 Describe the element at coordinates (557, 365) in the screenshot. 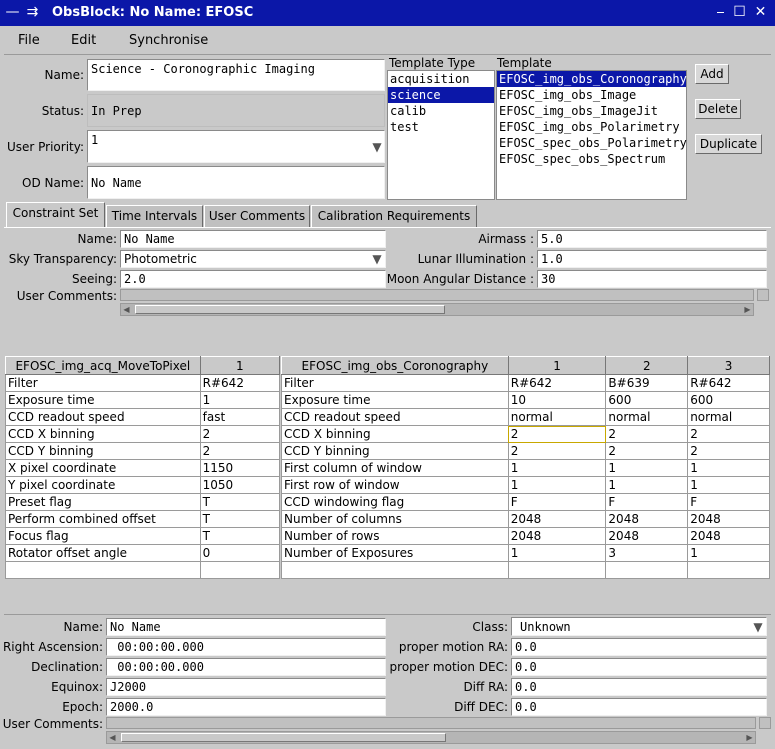

I see `obs-header-col: 1` at that location.